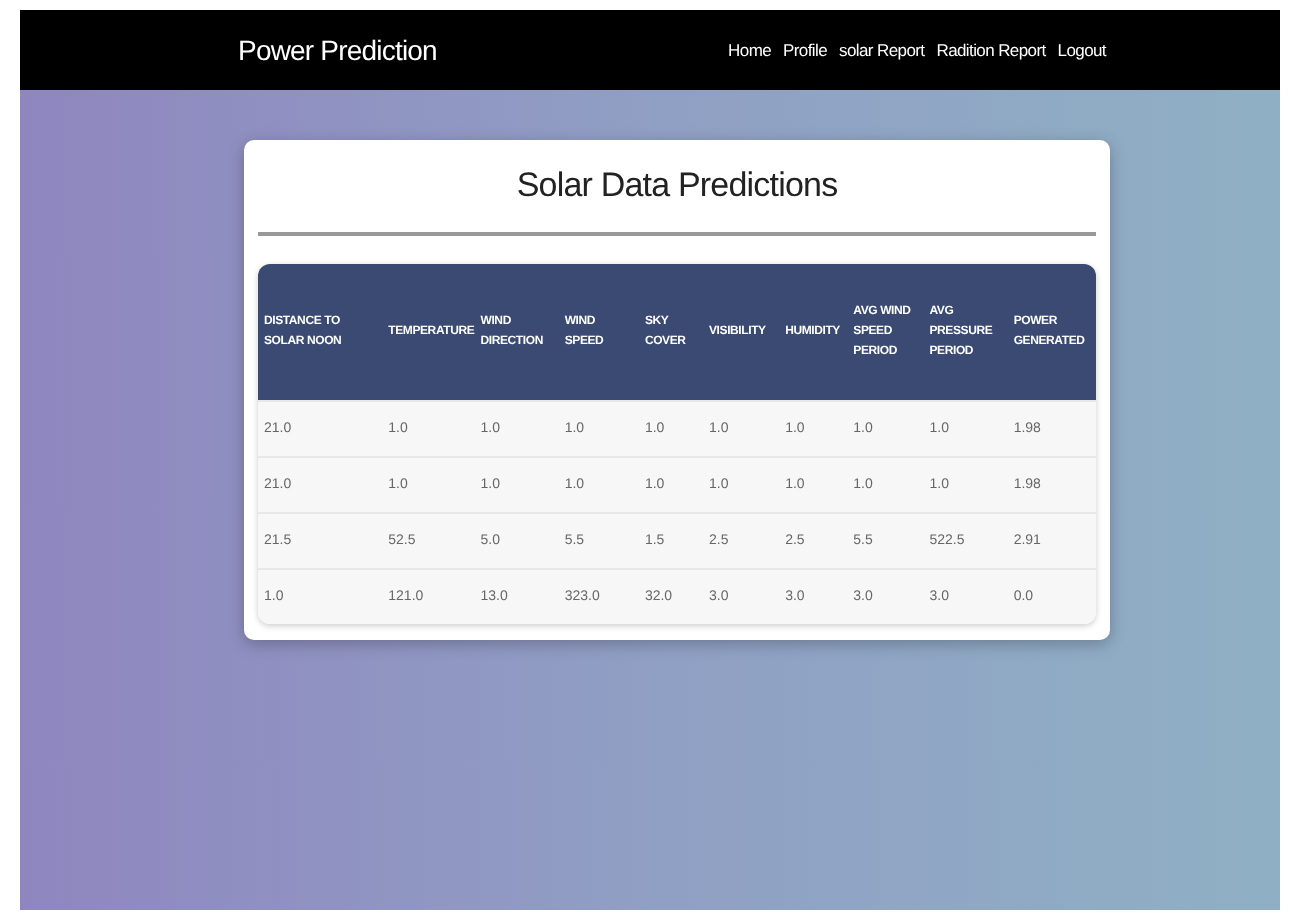 The height and width of the screenshot is (916, 1292). I want to click on brand-title: Power Prediction, so click(337, 50).